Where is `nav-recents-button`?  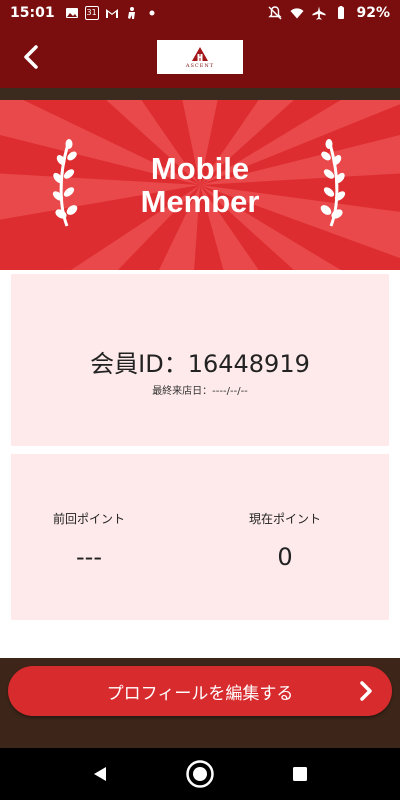
nav-recents-button is located at coordinates (300, 774).